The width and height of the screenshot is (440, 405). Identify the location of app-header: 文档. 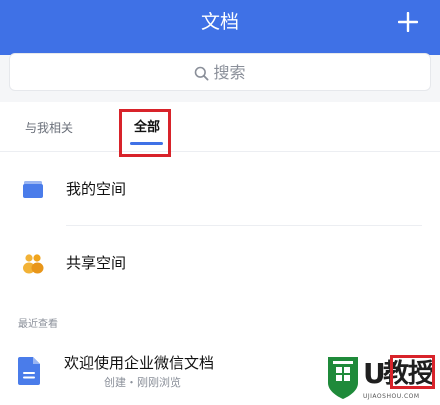
(220, 22).